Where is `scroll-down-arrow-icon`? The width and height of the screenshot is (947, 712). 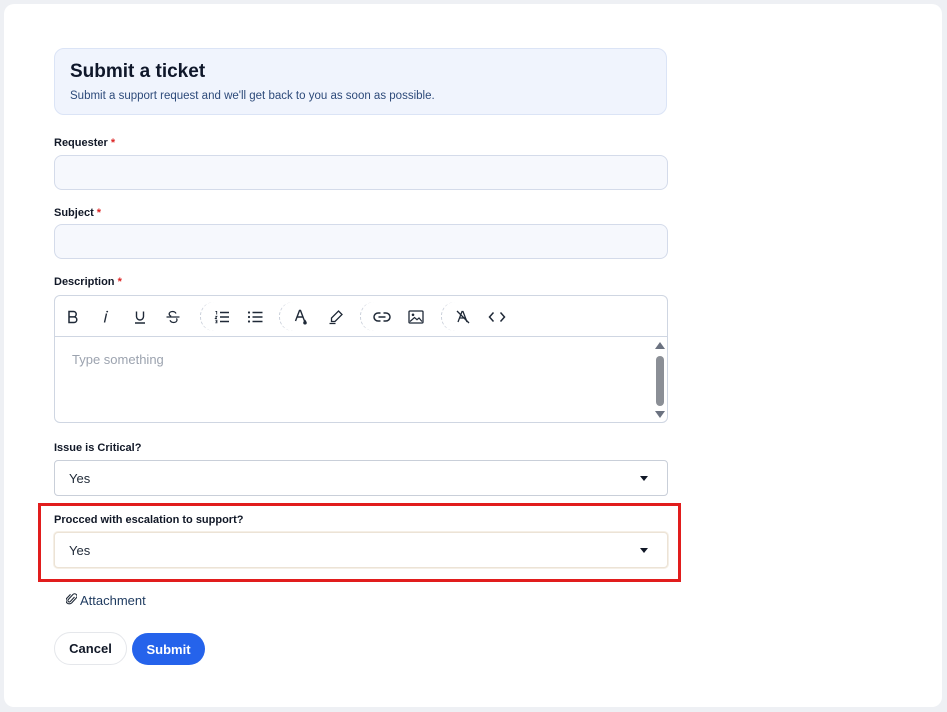
scroll-down-arrow-icon is located at coordinates (660, 414).